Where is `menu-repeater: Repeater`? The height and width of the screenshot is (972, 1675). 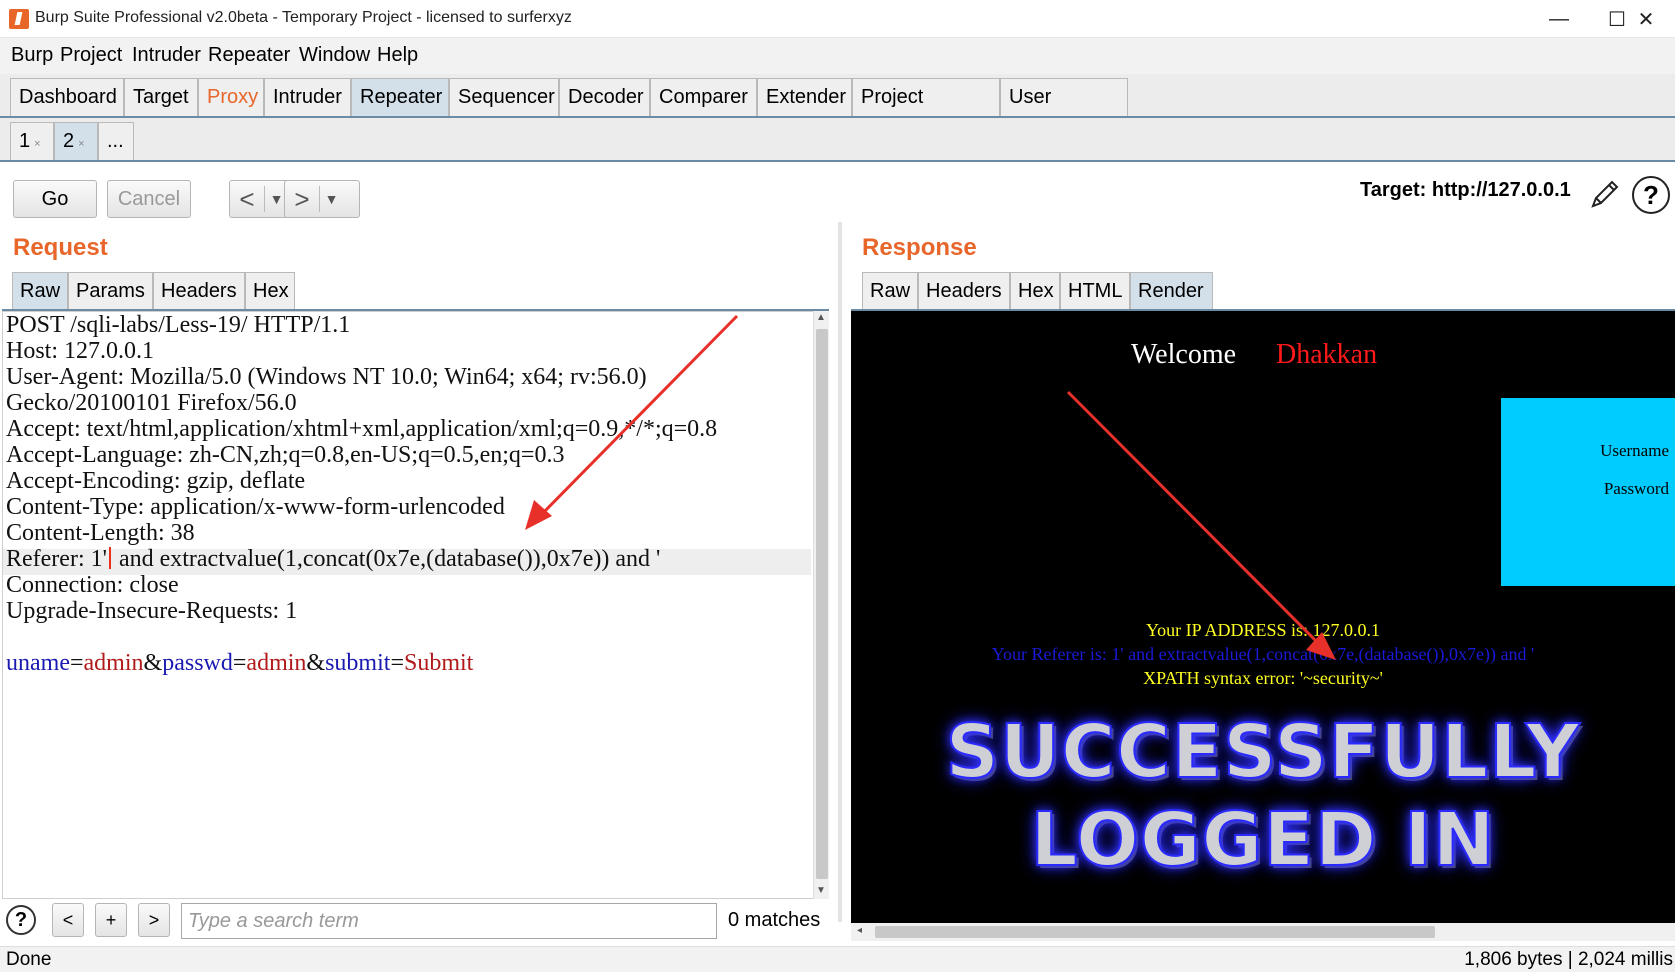 menu-repeater: Repeater is located at coordinates (249, 55).